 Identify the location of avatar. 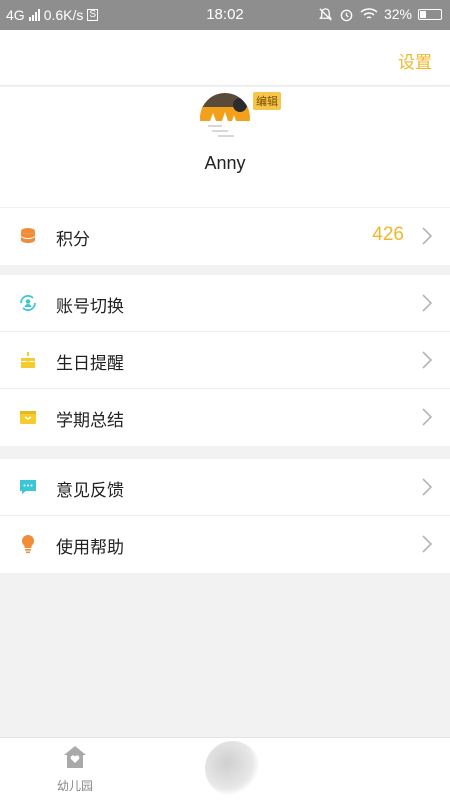
(225, 118).